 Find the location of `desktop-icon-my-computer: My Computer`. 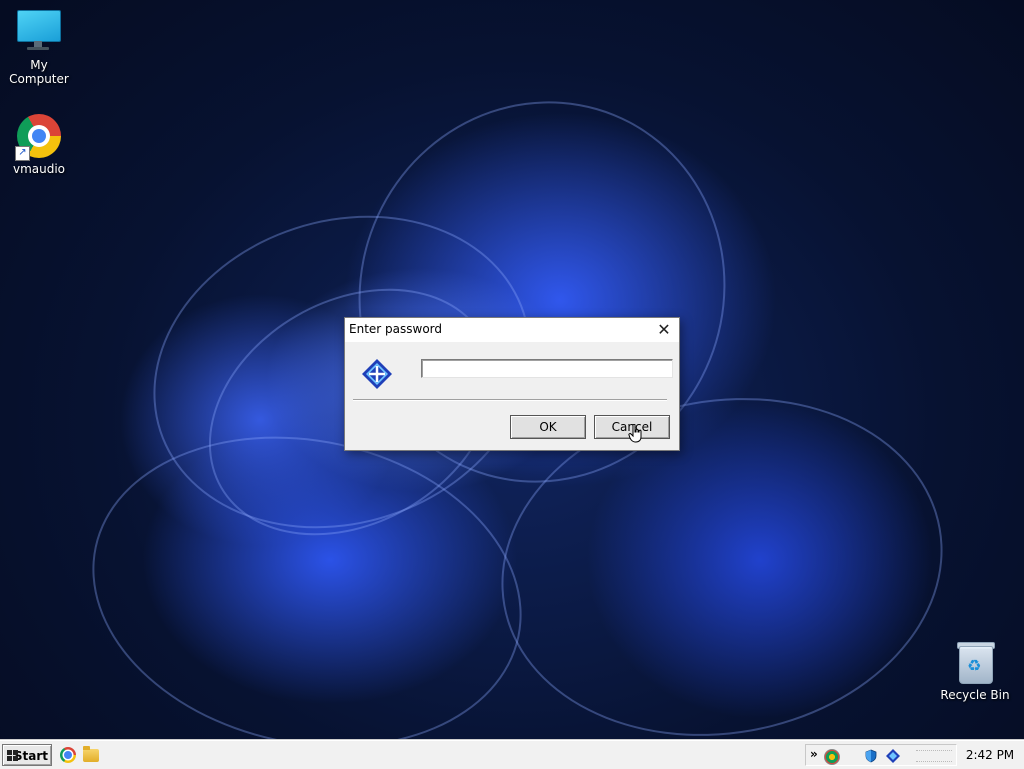

desktop-icon-my-computer: My Computer is located at coordinates (39, 48).